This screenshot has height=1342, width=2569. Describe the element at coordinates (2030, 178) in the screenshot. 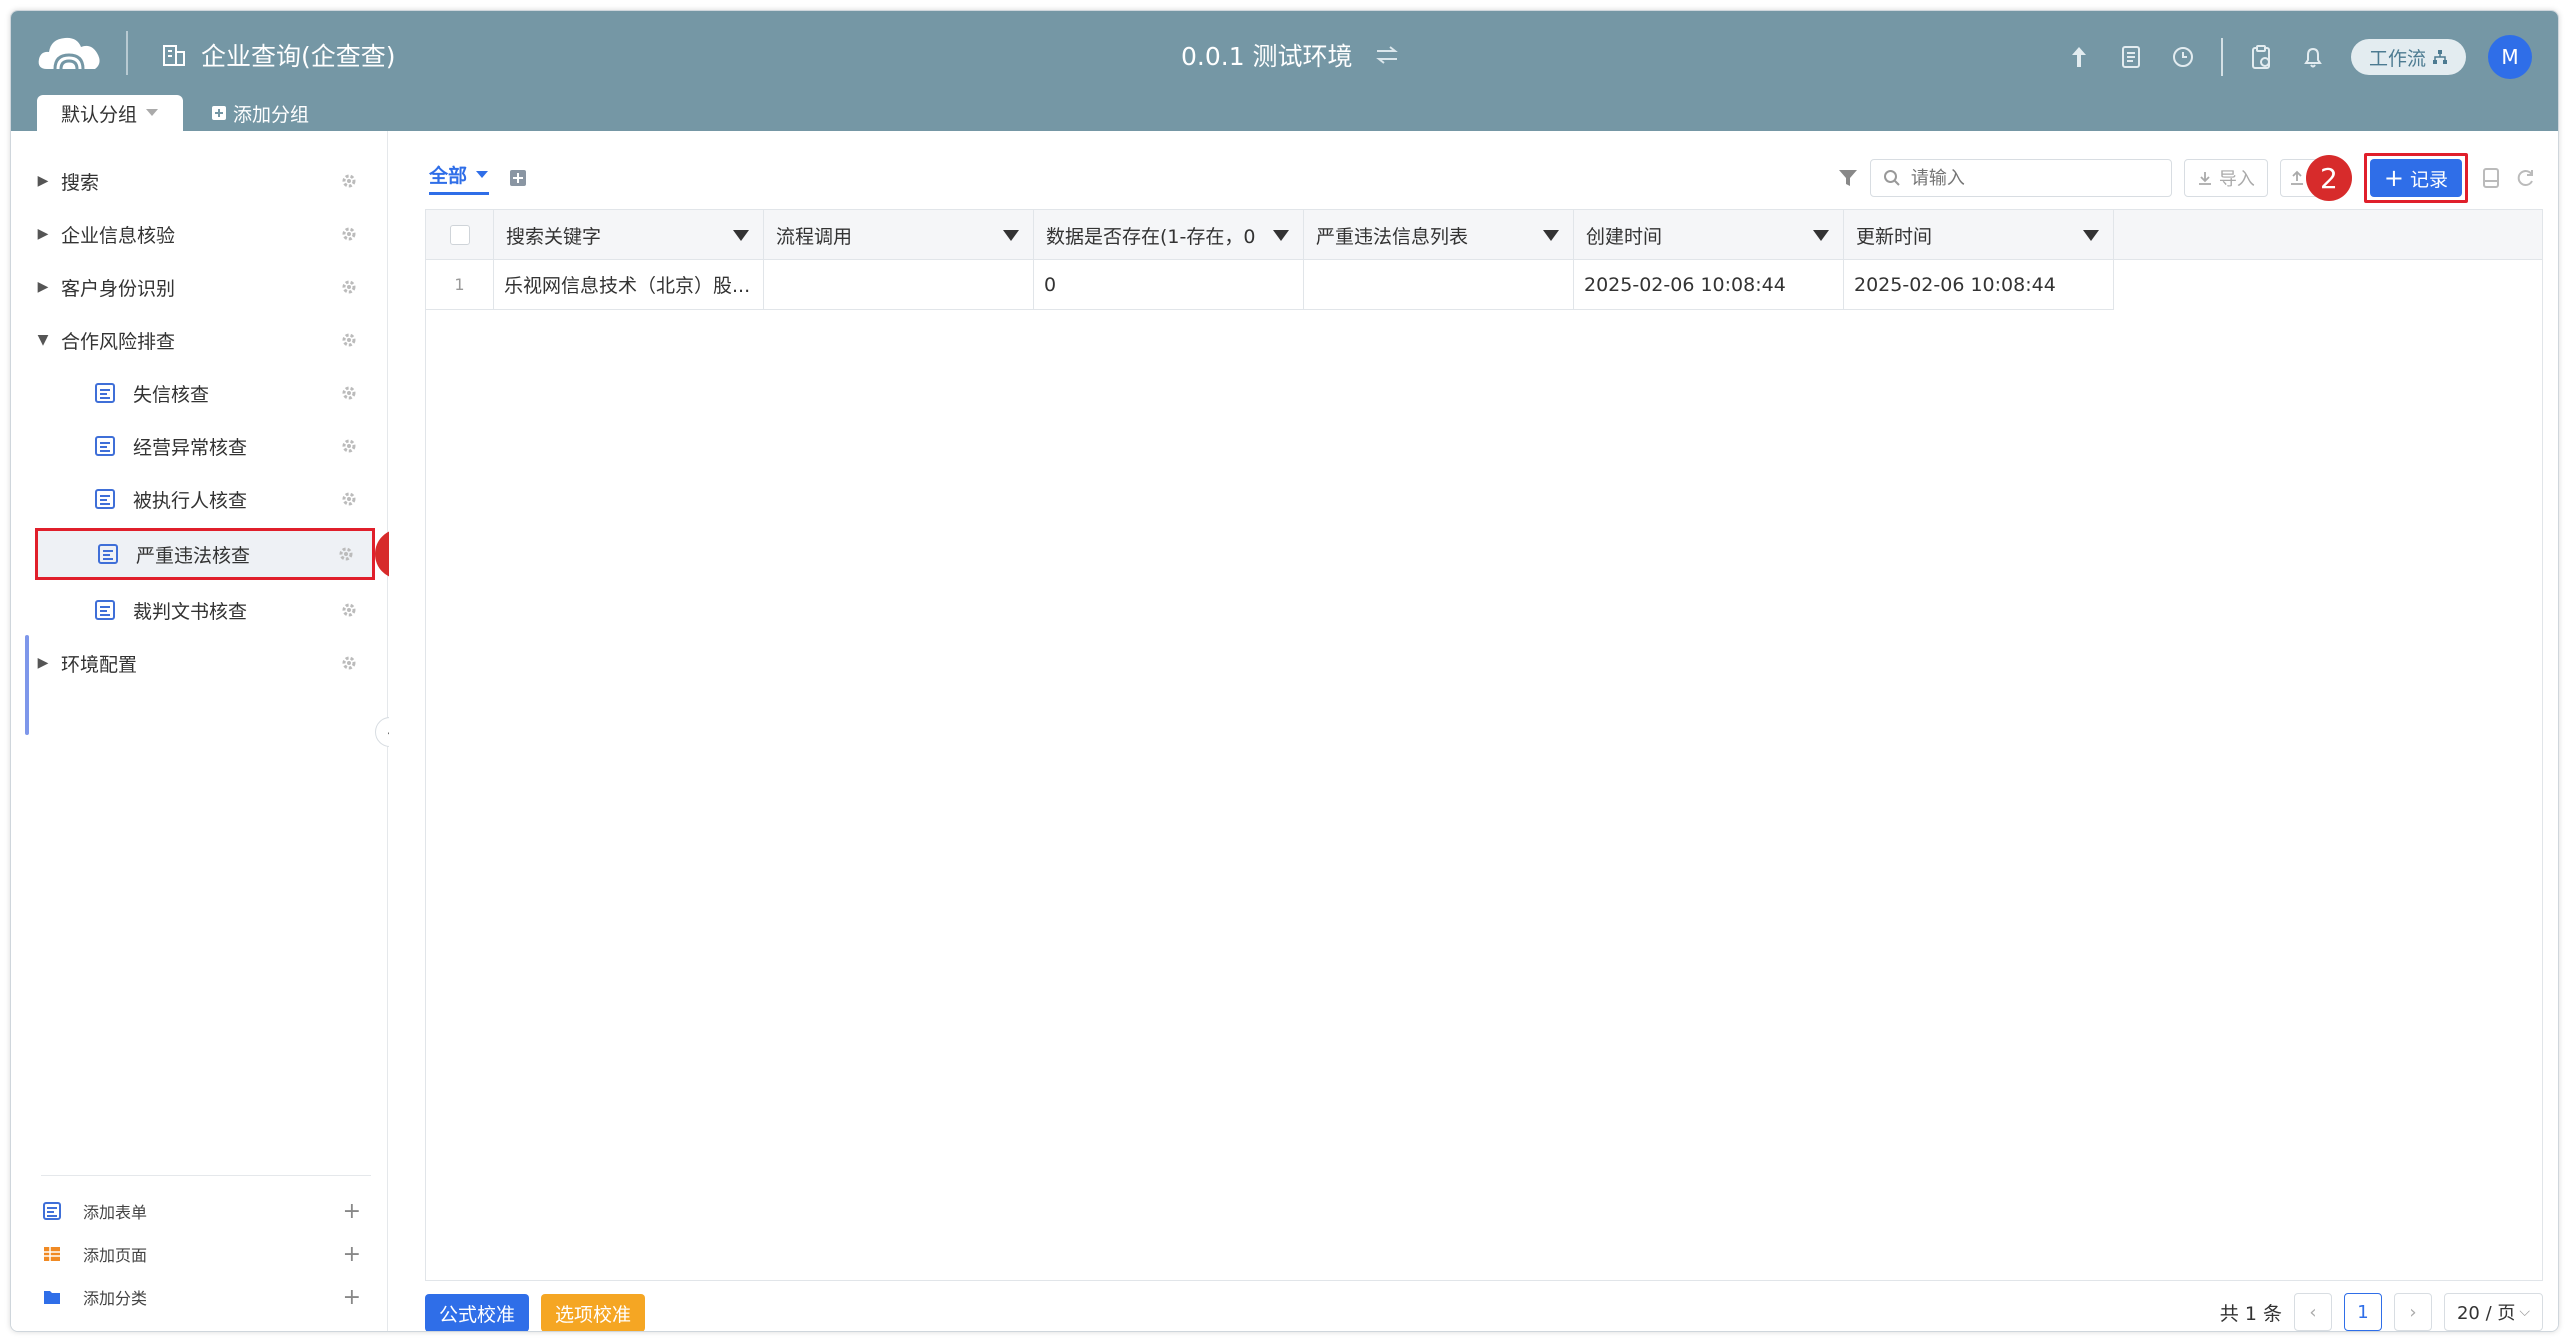

I see `search-input` at that location.